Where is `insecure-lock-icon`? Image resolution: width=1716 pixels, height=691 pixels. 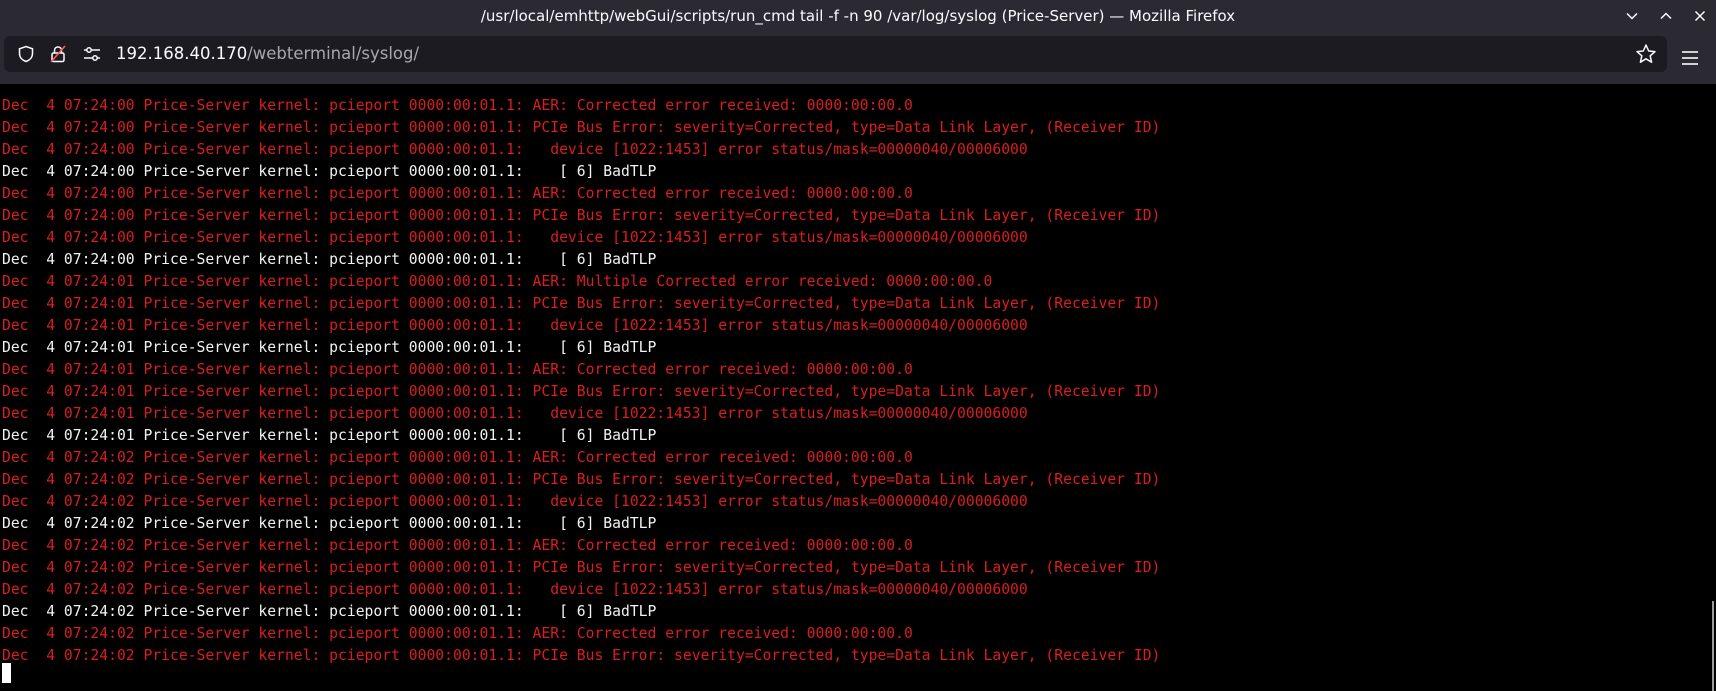
insecure-lock-icon is located at coordinates (58, 54).